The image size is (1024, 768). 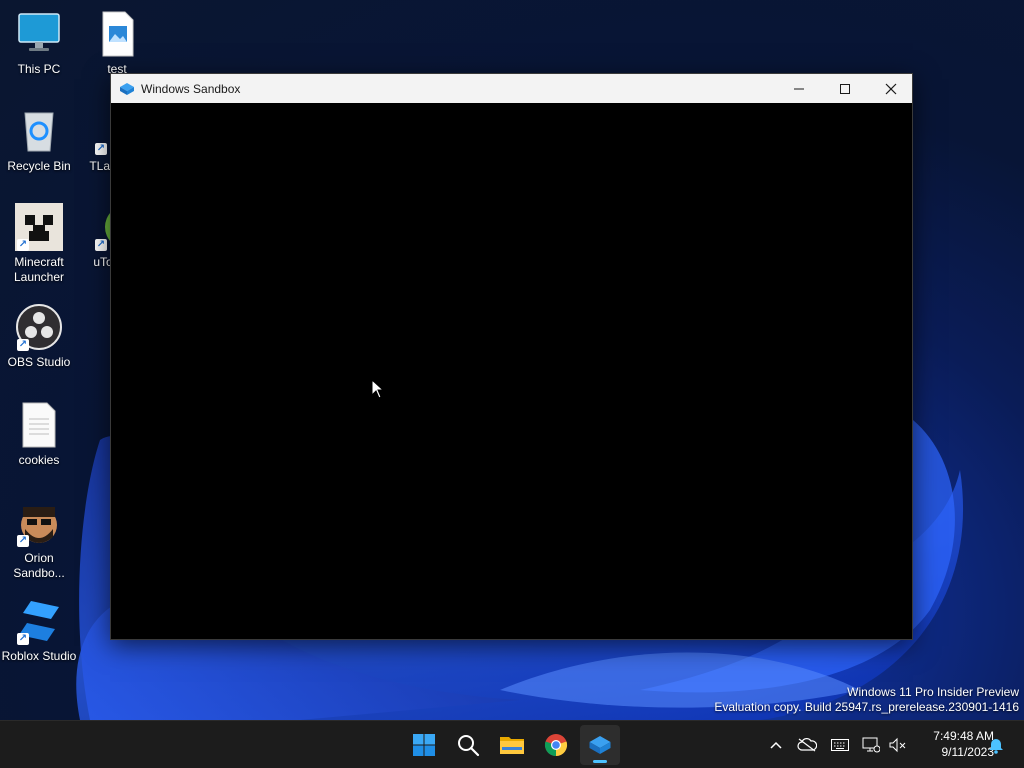 I want to click on mouse-cursor-icon, so click(x=378, y=389).